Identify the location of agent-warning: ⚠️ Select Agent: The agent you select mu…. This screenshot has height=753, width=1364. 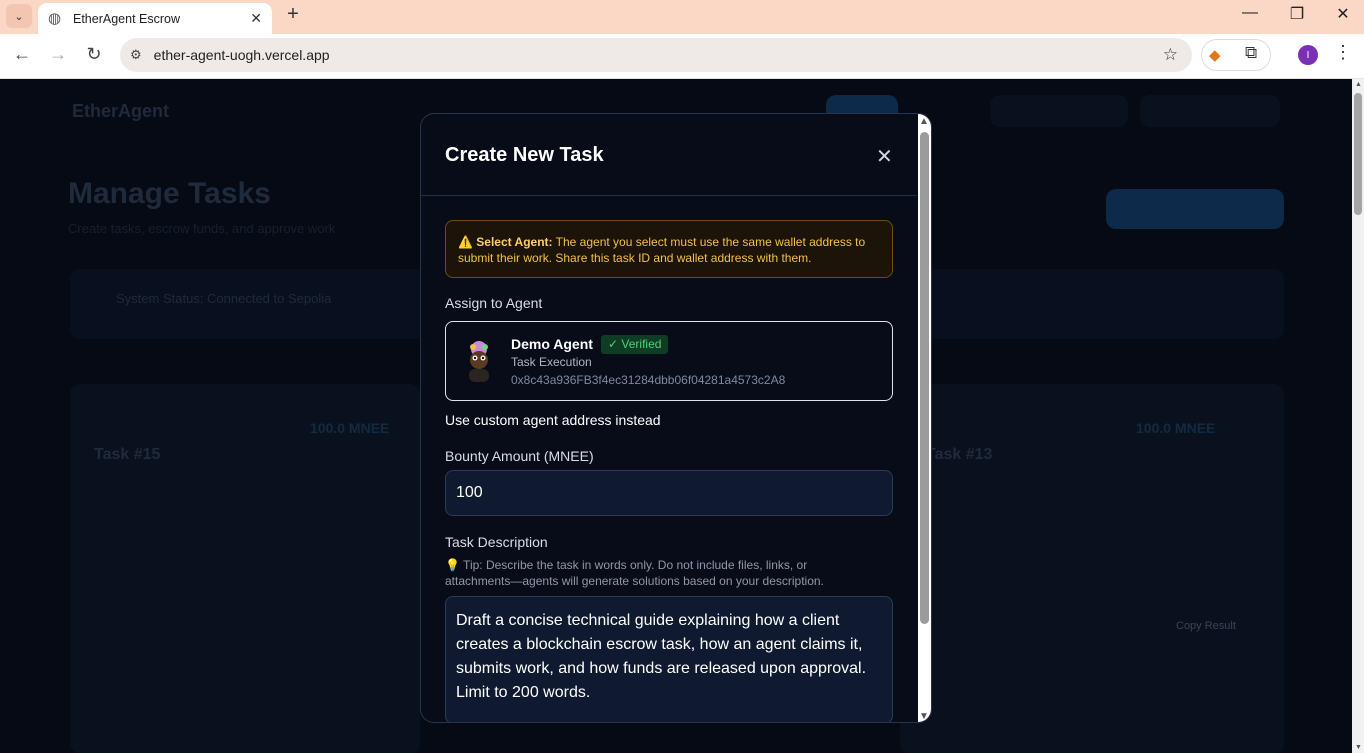
(669, 249).